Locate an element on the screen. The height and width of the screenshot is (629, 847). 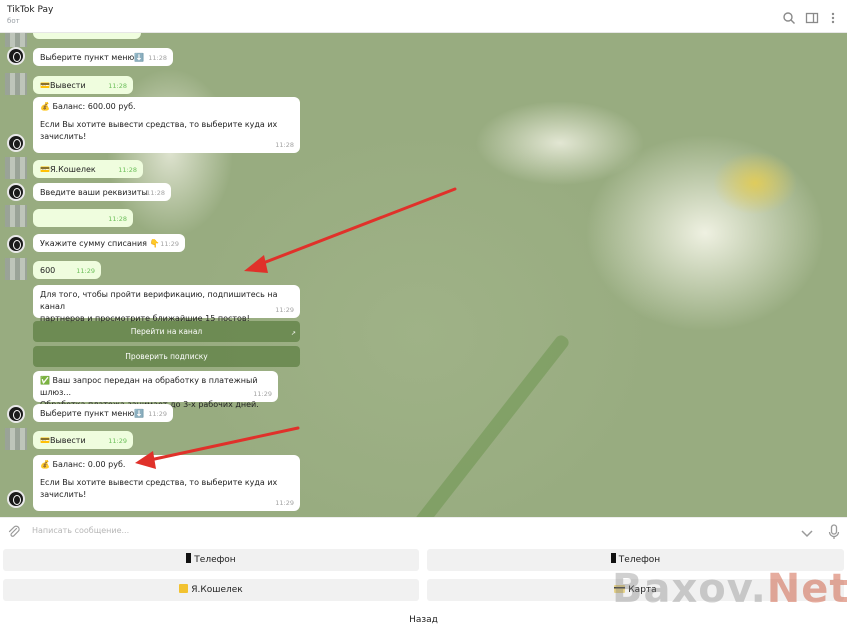
message-bubble: Выберите пункт меню⬇️ 11:29 is located at coordinates (103, 413).